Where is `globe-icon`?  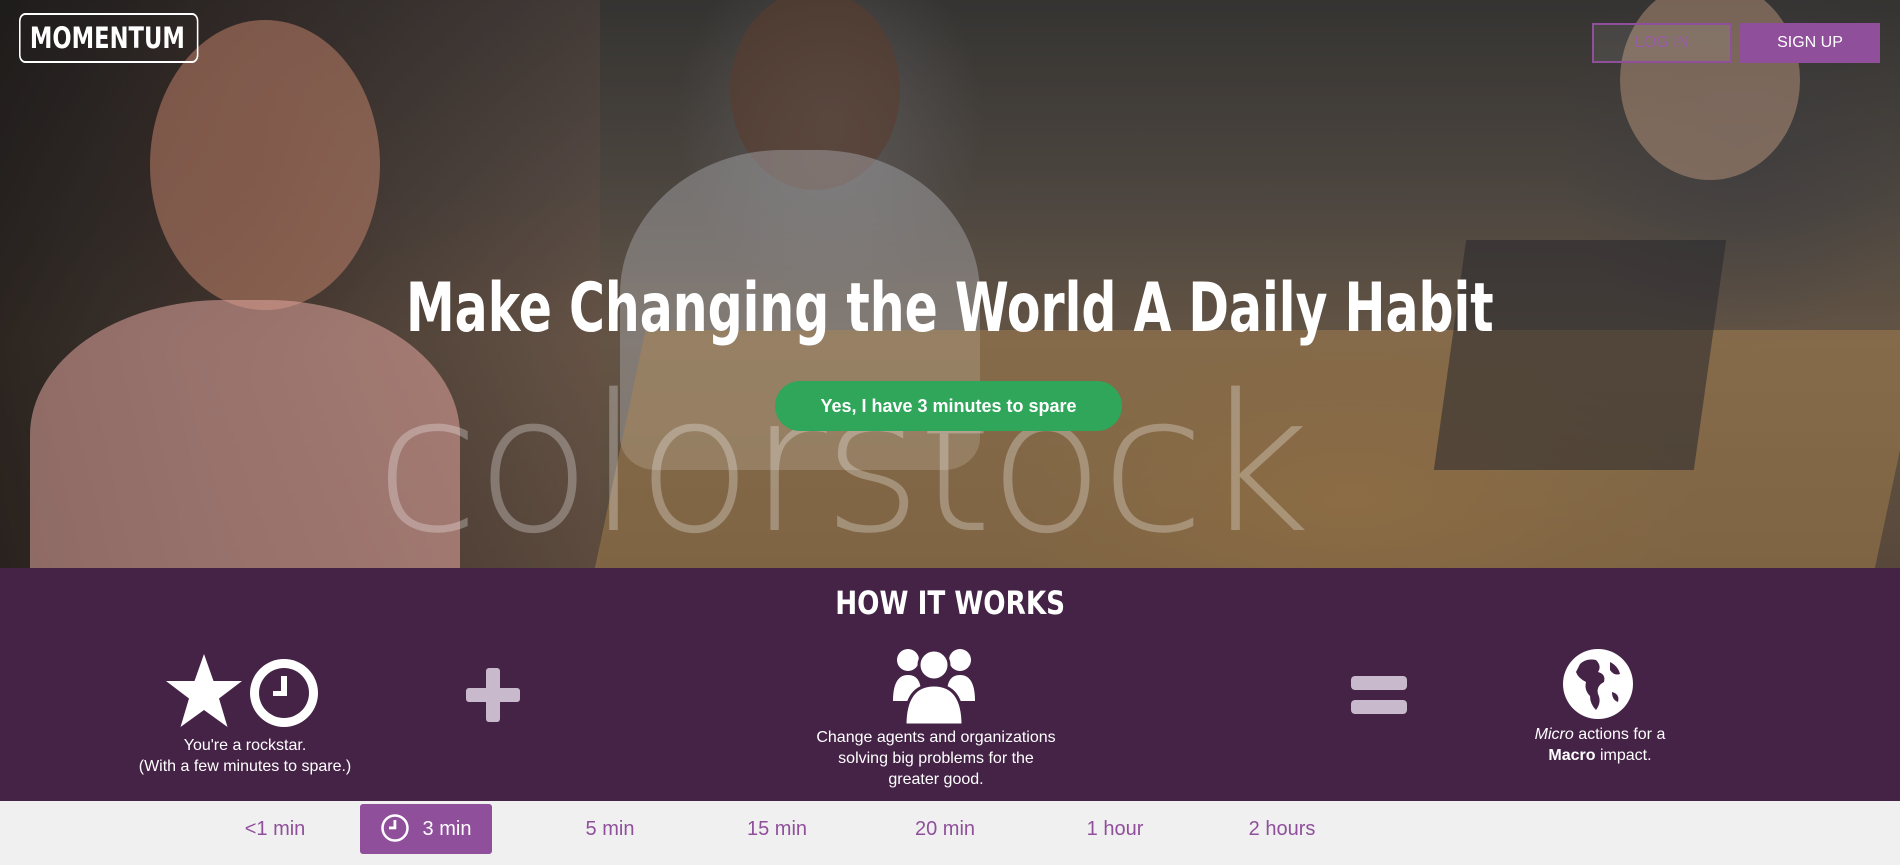
globe-icon is located at coordinates (1598, 684).